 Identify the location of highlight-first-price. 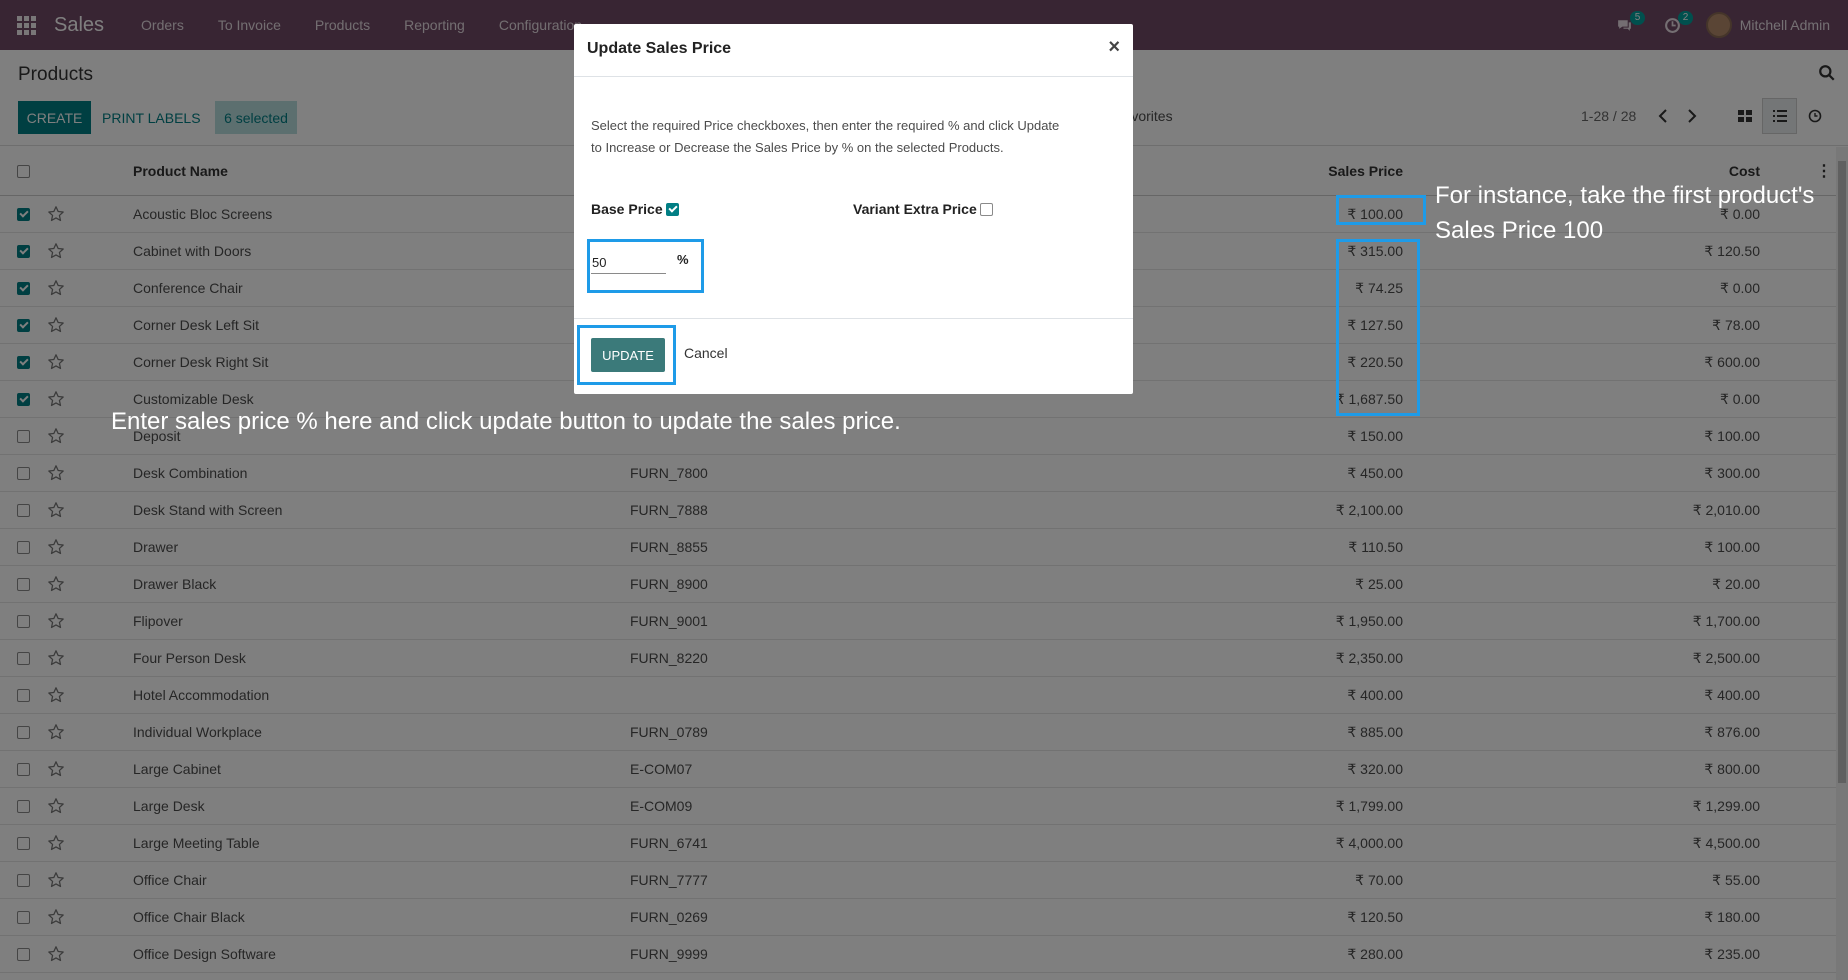
(1381, 210).